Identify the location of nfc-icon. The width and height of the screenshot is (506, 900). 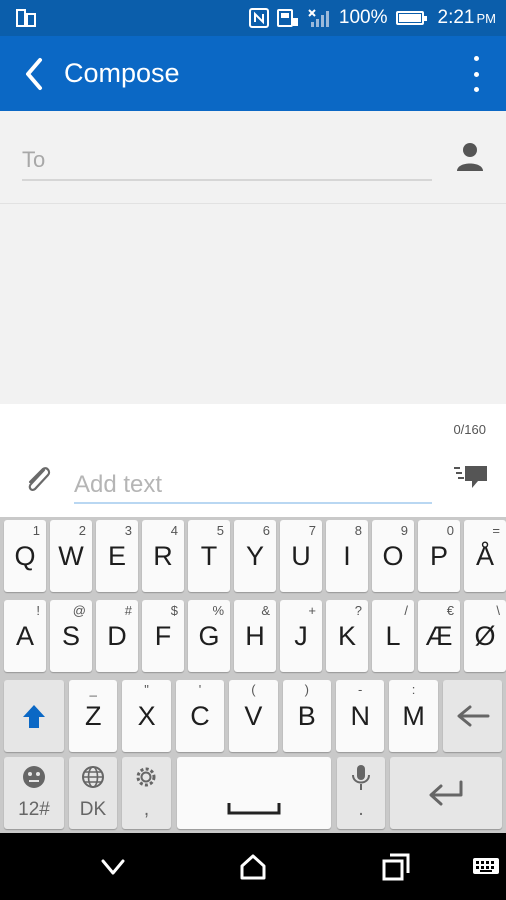
(258, 18).